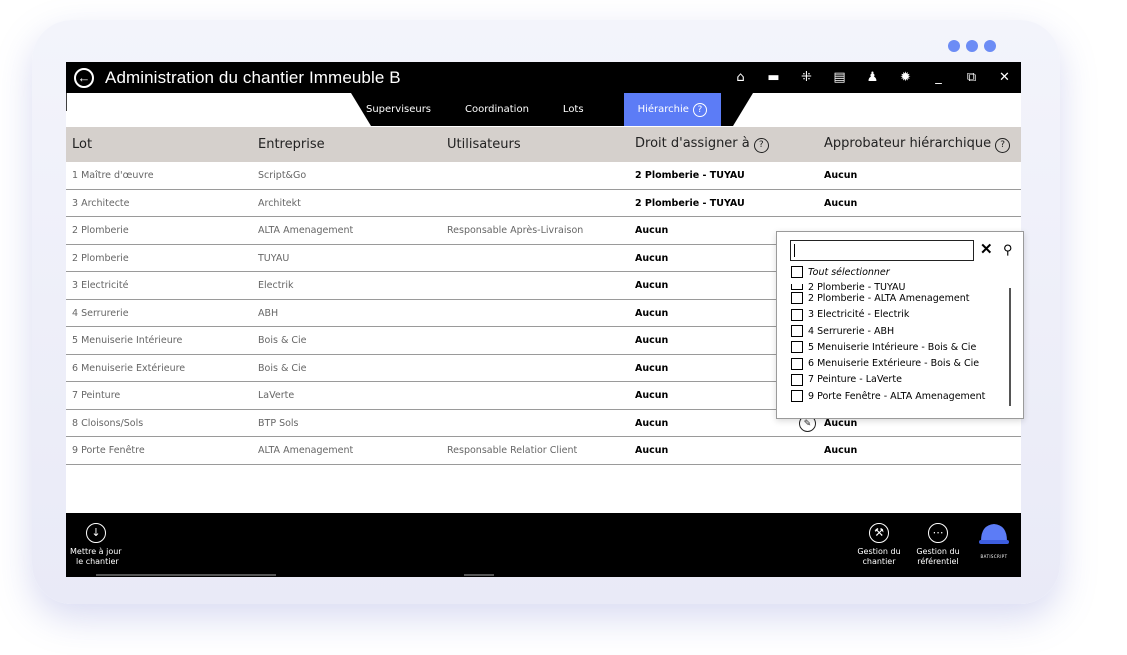 Image resolution: width=1127 pixels, height=655 pixels. I want to click on cell-lot: 5 Menuiserie Intérieure, so click(127, 340).